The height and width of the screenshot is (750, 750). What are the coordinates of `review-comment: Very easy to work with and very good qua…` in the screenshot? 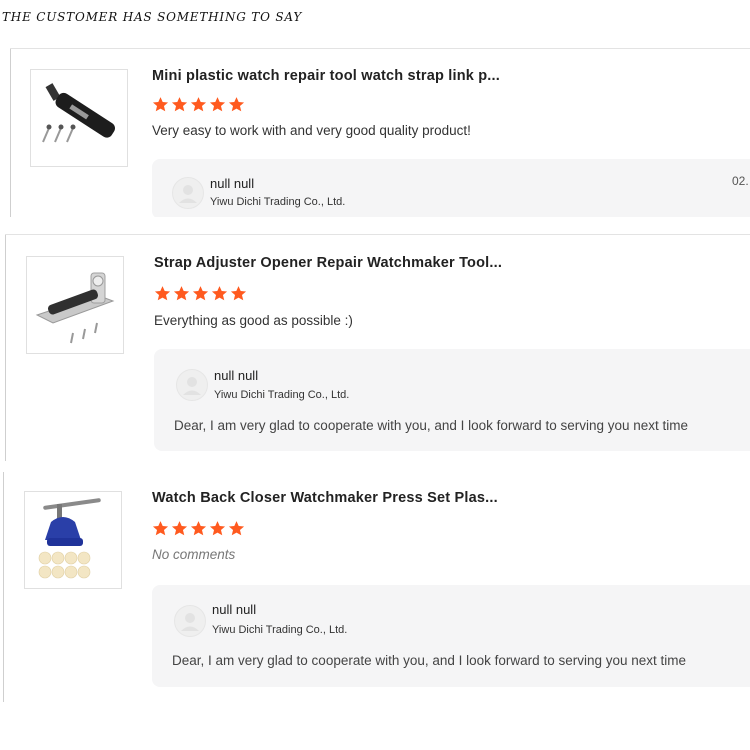 It's located at (311, 130).